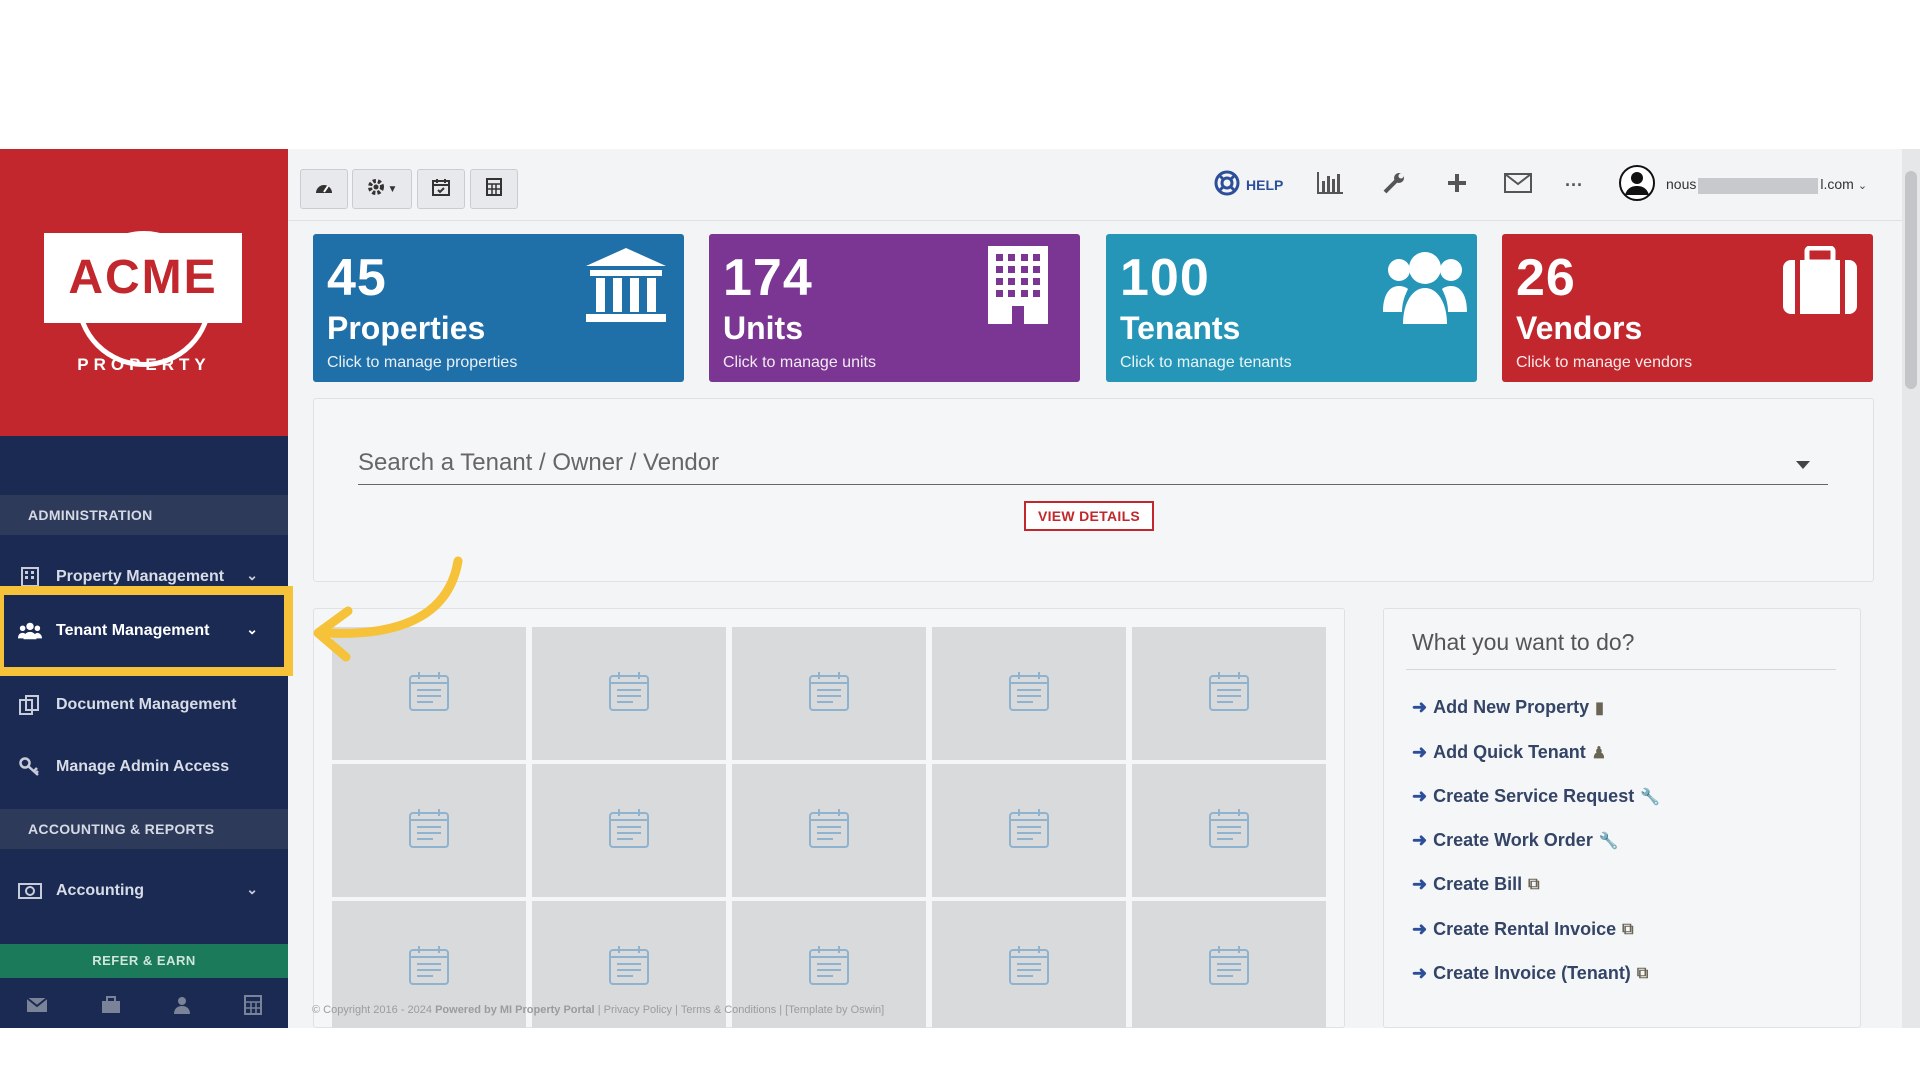  What do you see at coordinates (392, 189) in the screenshot?
I see `caret-down-icon: ▼` at bounding box center [392, 189].